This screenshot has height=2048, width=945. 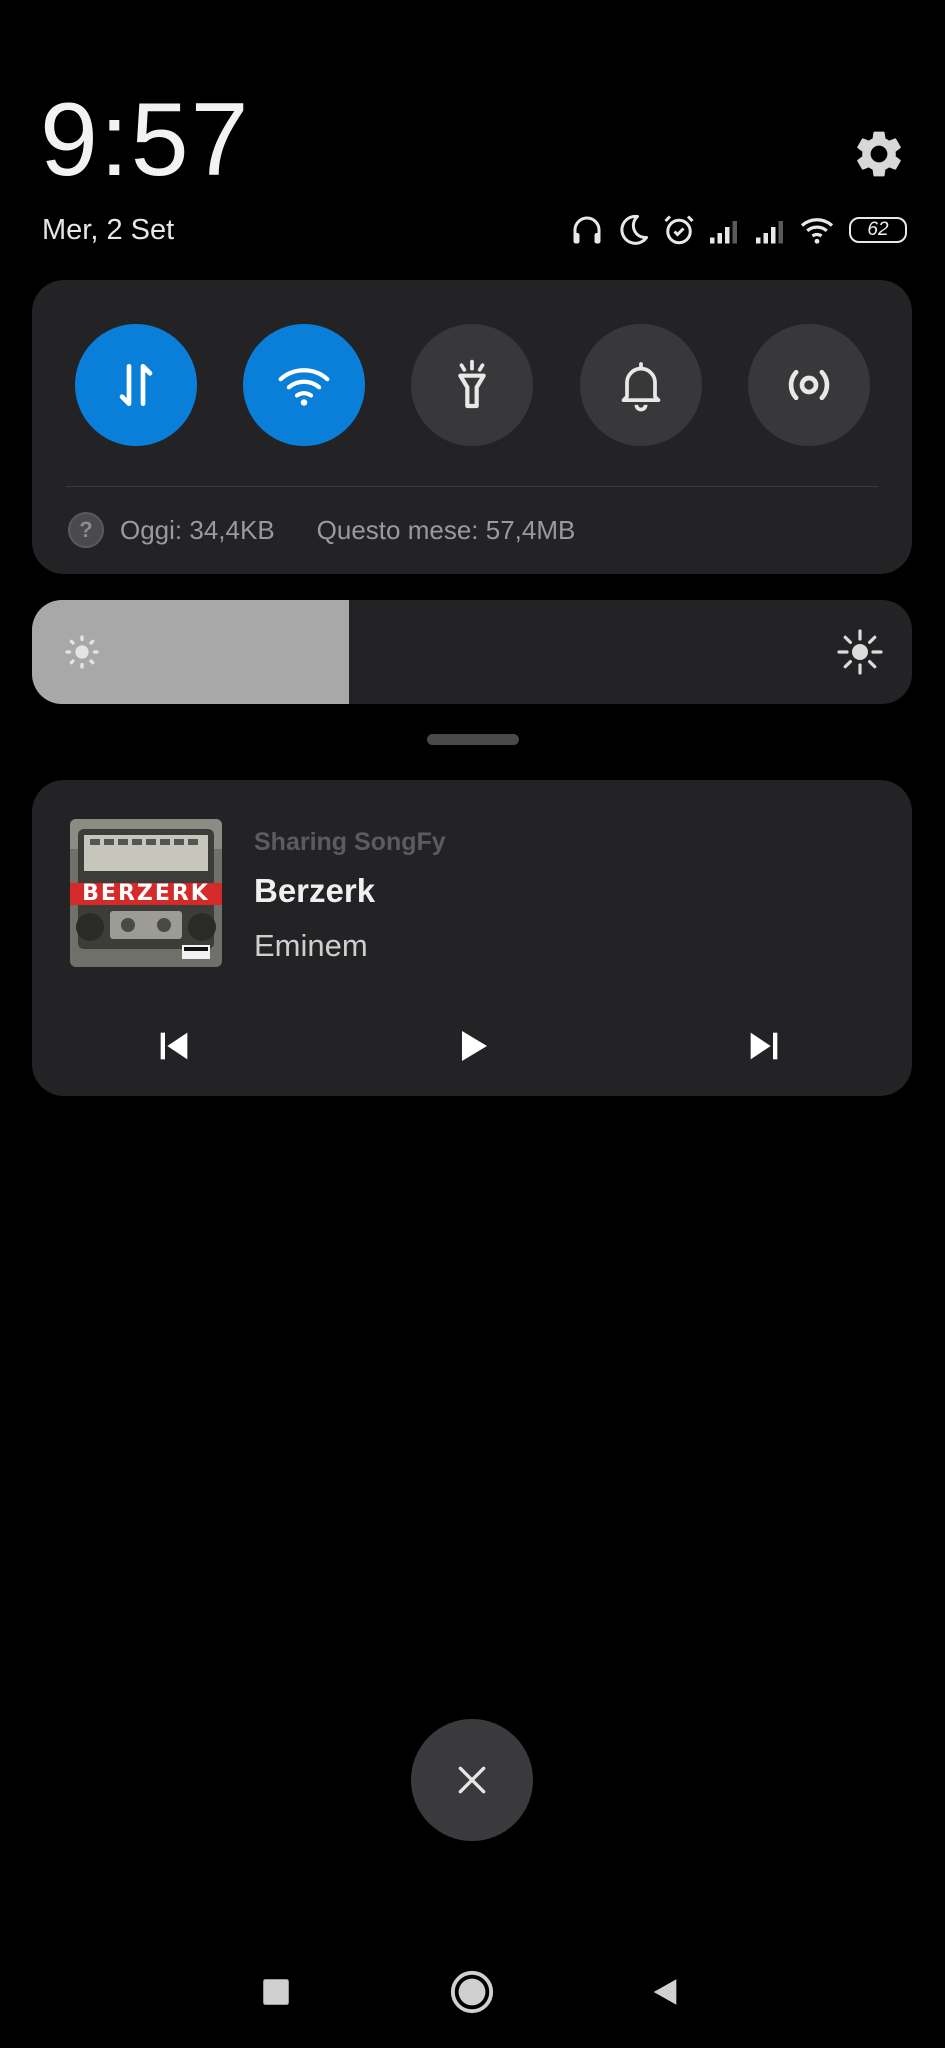 I want to click on play-icon, so click(x=474, y=1046).